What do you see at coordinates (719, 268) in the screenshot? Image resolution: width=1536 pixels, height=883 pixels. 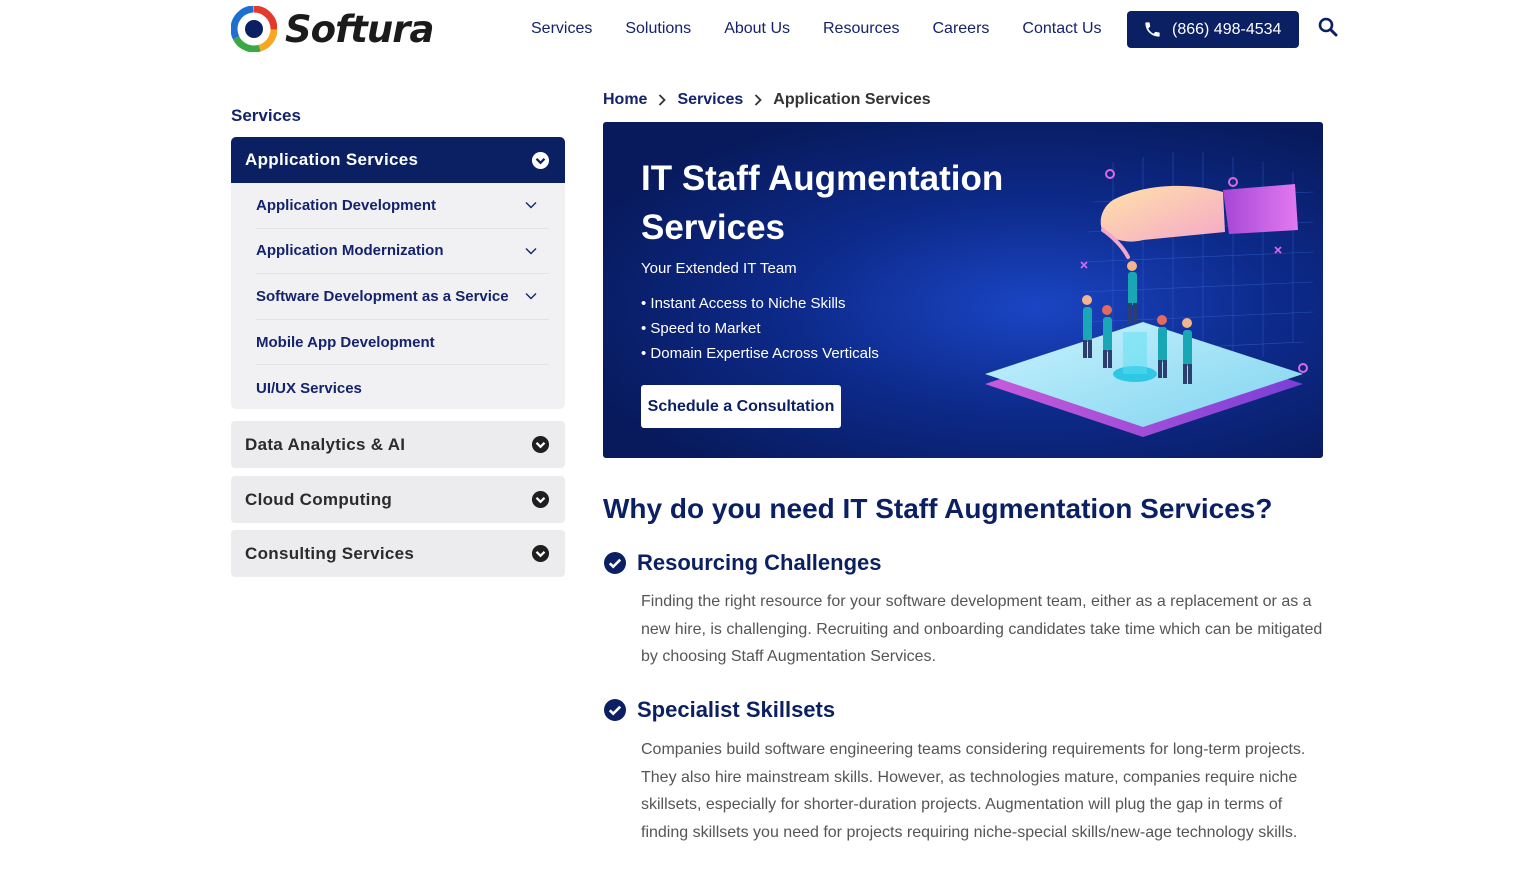 I see `hero-subtitle: Your Extended IT Team` at bounding box center [719, 268].